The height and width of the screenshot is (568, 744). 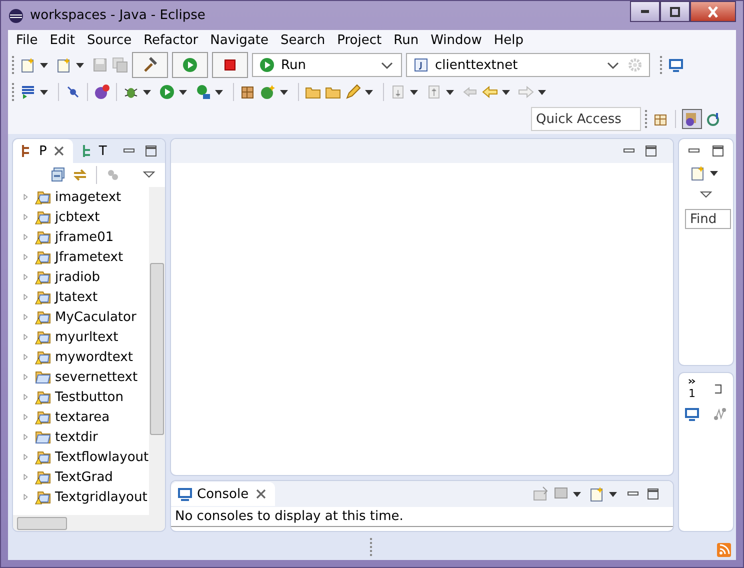 I want to click on tree-item: jradiob, so click(x=77, y=277).